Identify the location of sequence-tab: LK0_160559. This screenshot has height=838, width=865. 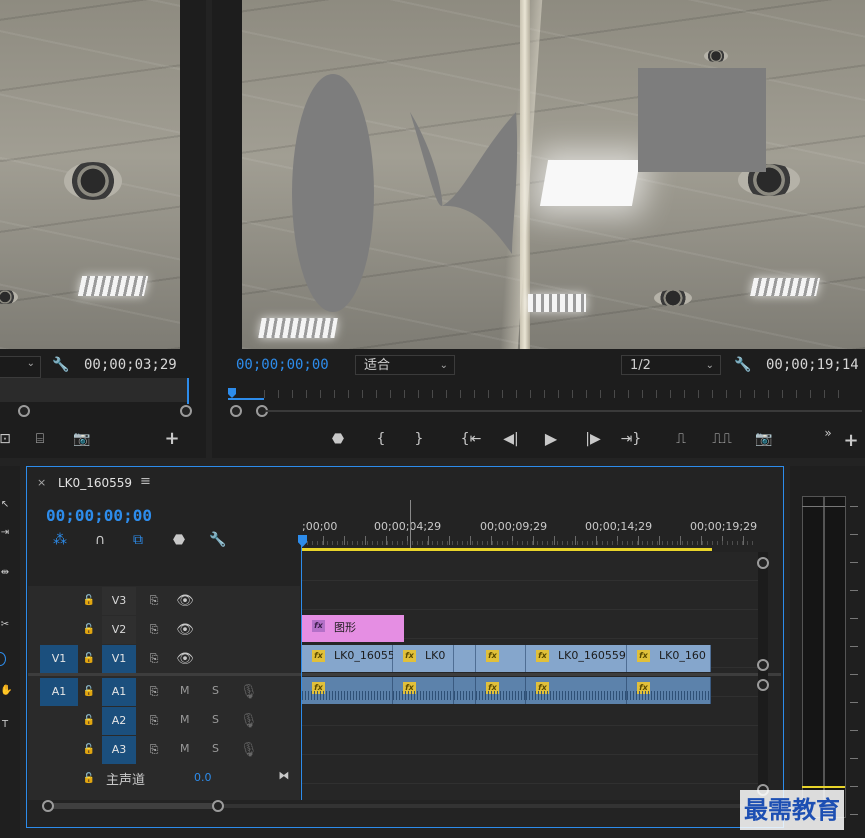
(95, 483).